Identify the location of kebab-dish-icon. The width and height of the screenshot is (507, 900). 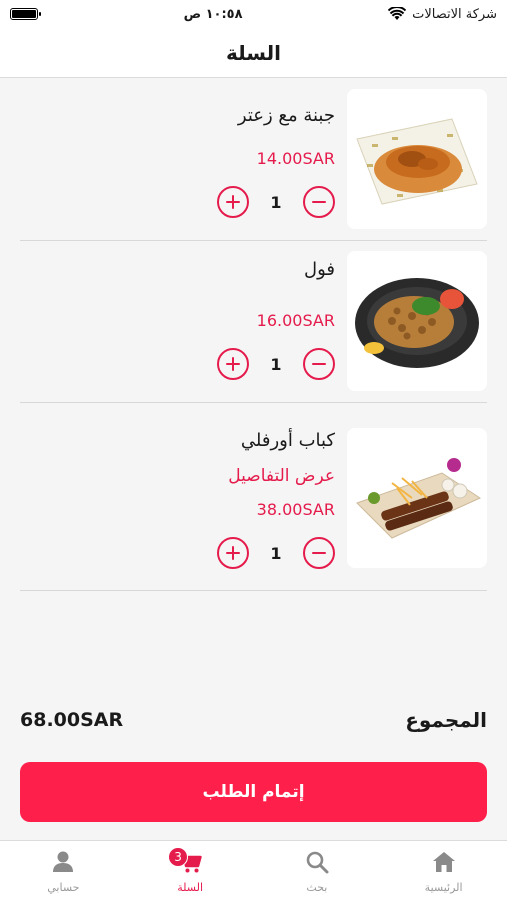
(419, 498).